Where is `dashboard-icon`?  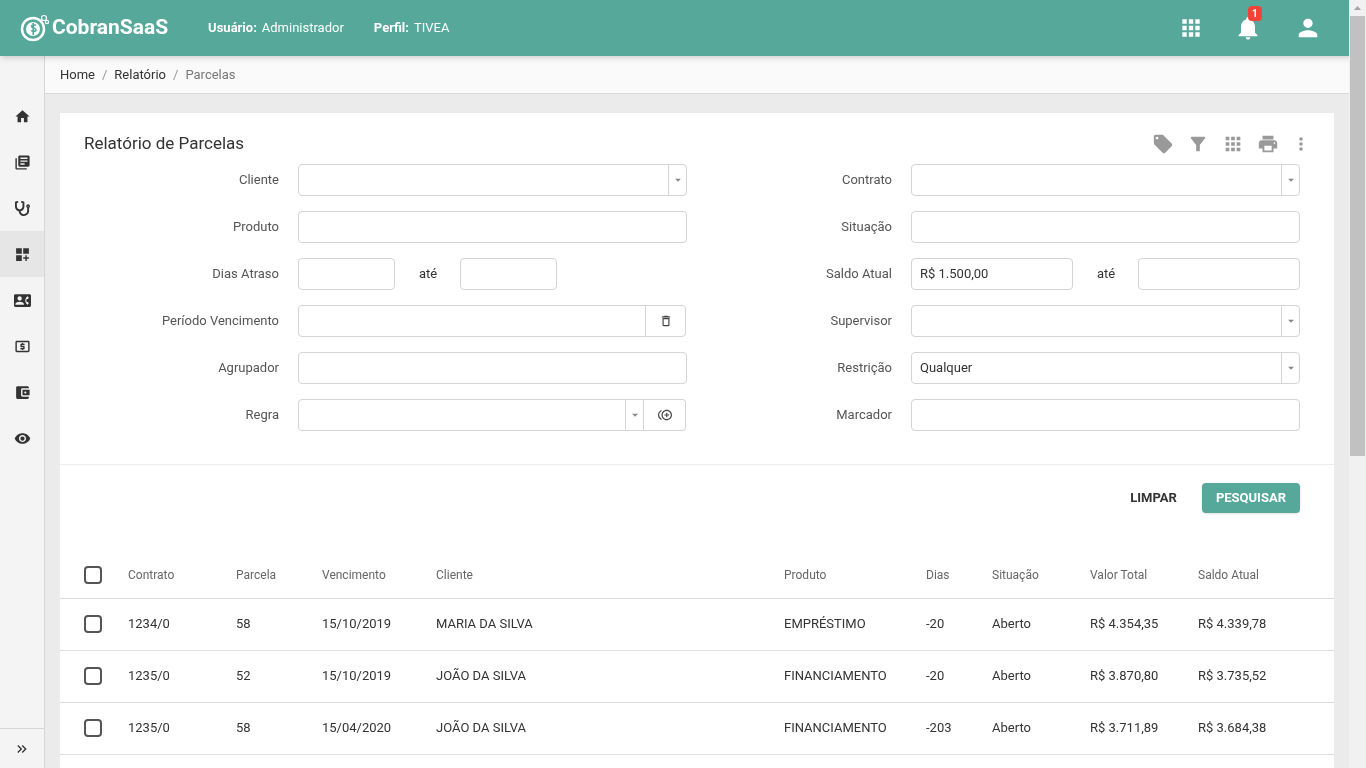 dashboard-icon is located at coordinates (22, 254).